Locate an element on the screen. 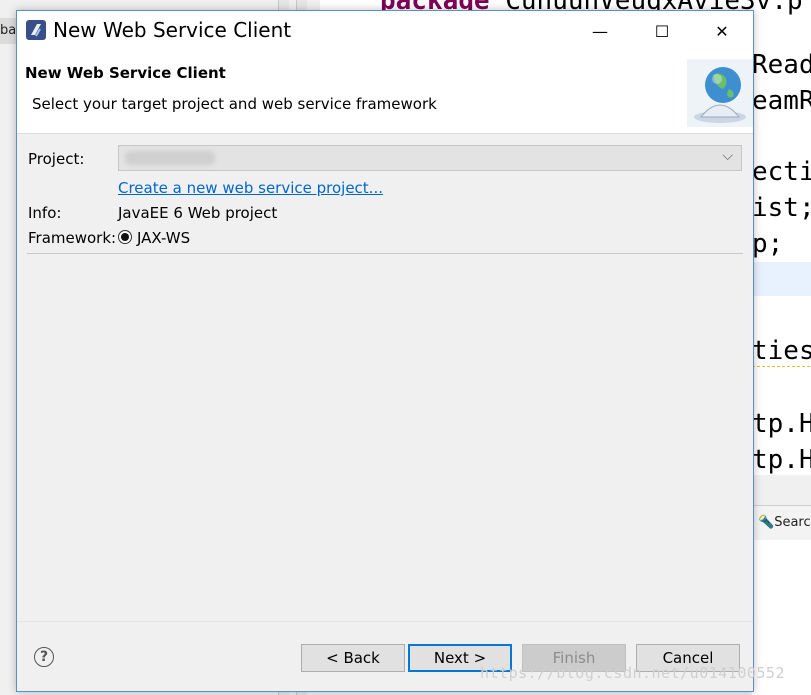 This screenshot has height=695, width=811. code-current-line-highlight is located at coordinates (781, 279).